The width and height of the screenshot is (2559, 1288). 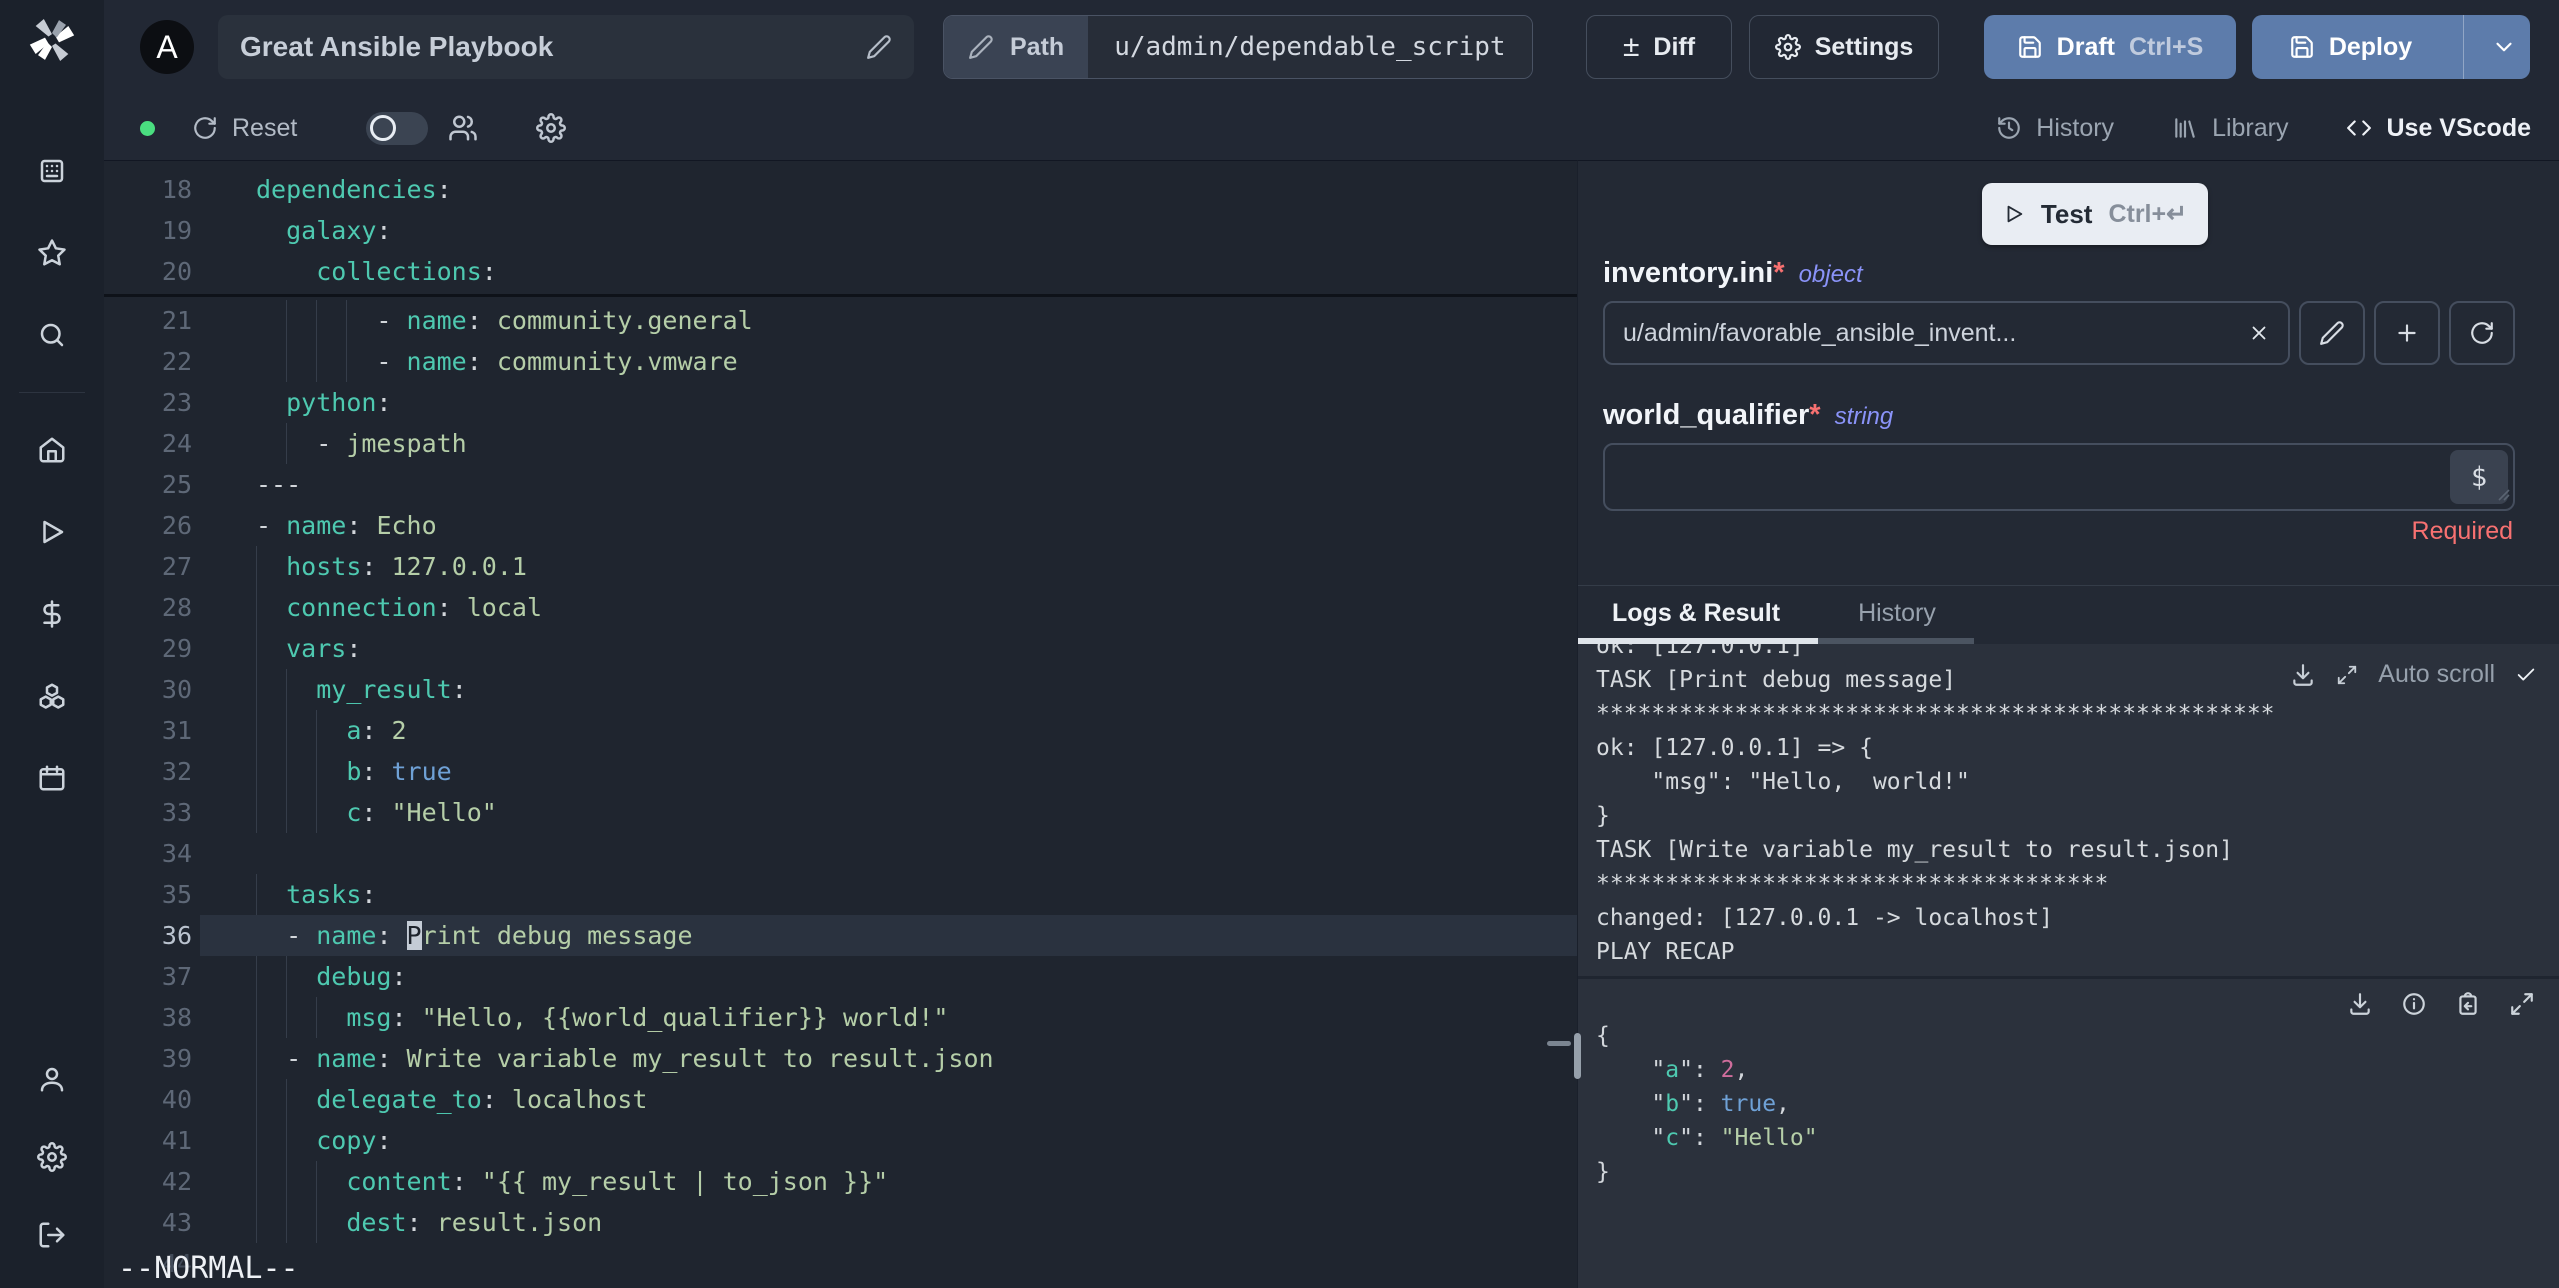 I want to click on log-line: ok: [127.0.0.1] => {, so click(x=1734, y=748).